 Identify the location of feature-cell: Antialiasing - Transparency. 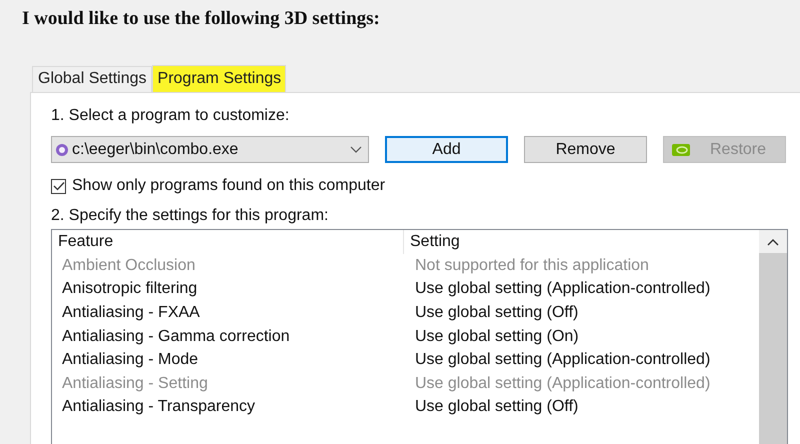
(228, 407).